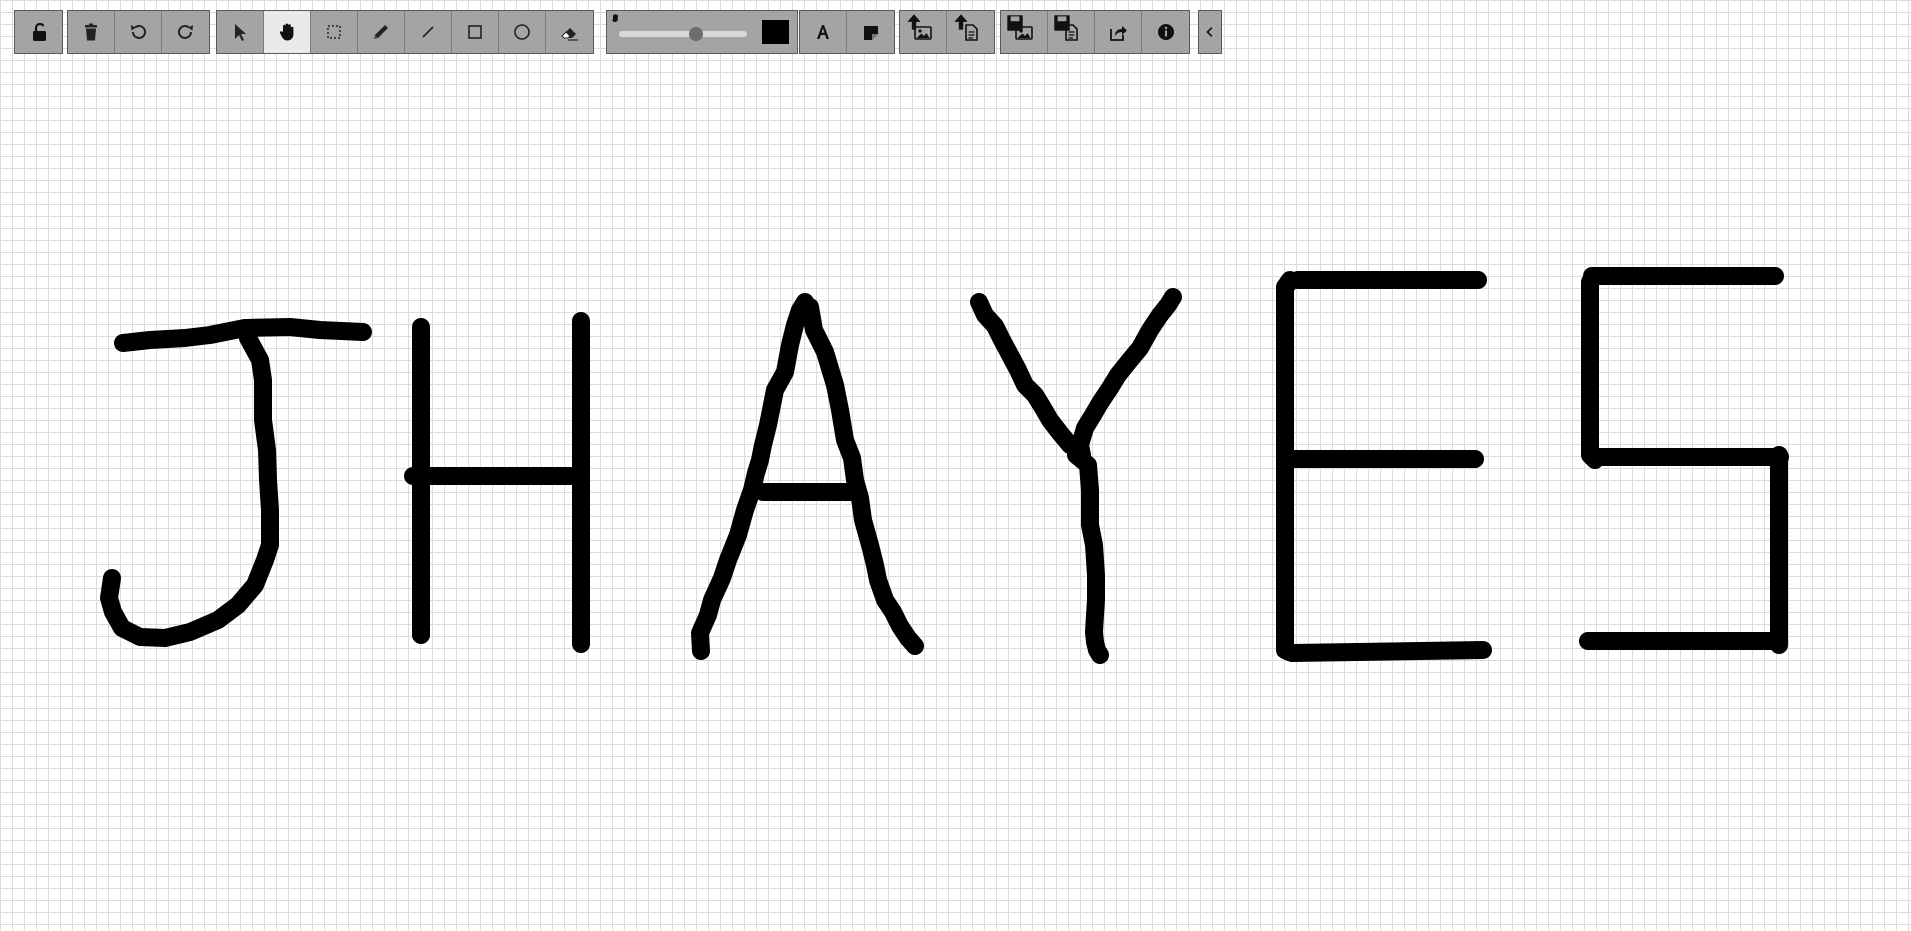 The image size is (1911, 931). Describe the element at coordinates (695, 34) in the screenshot. I see `stroke-size-slider-thumb` at that location.